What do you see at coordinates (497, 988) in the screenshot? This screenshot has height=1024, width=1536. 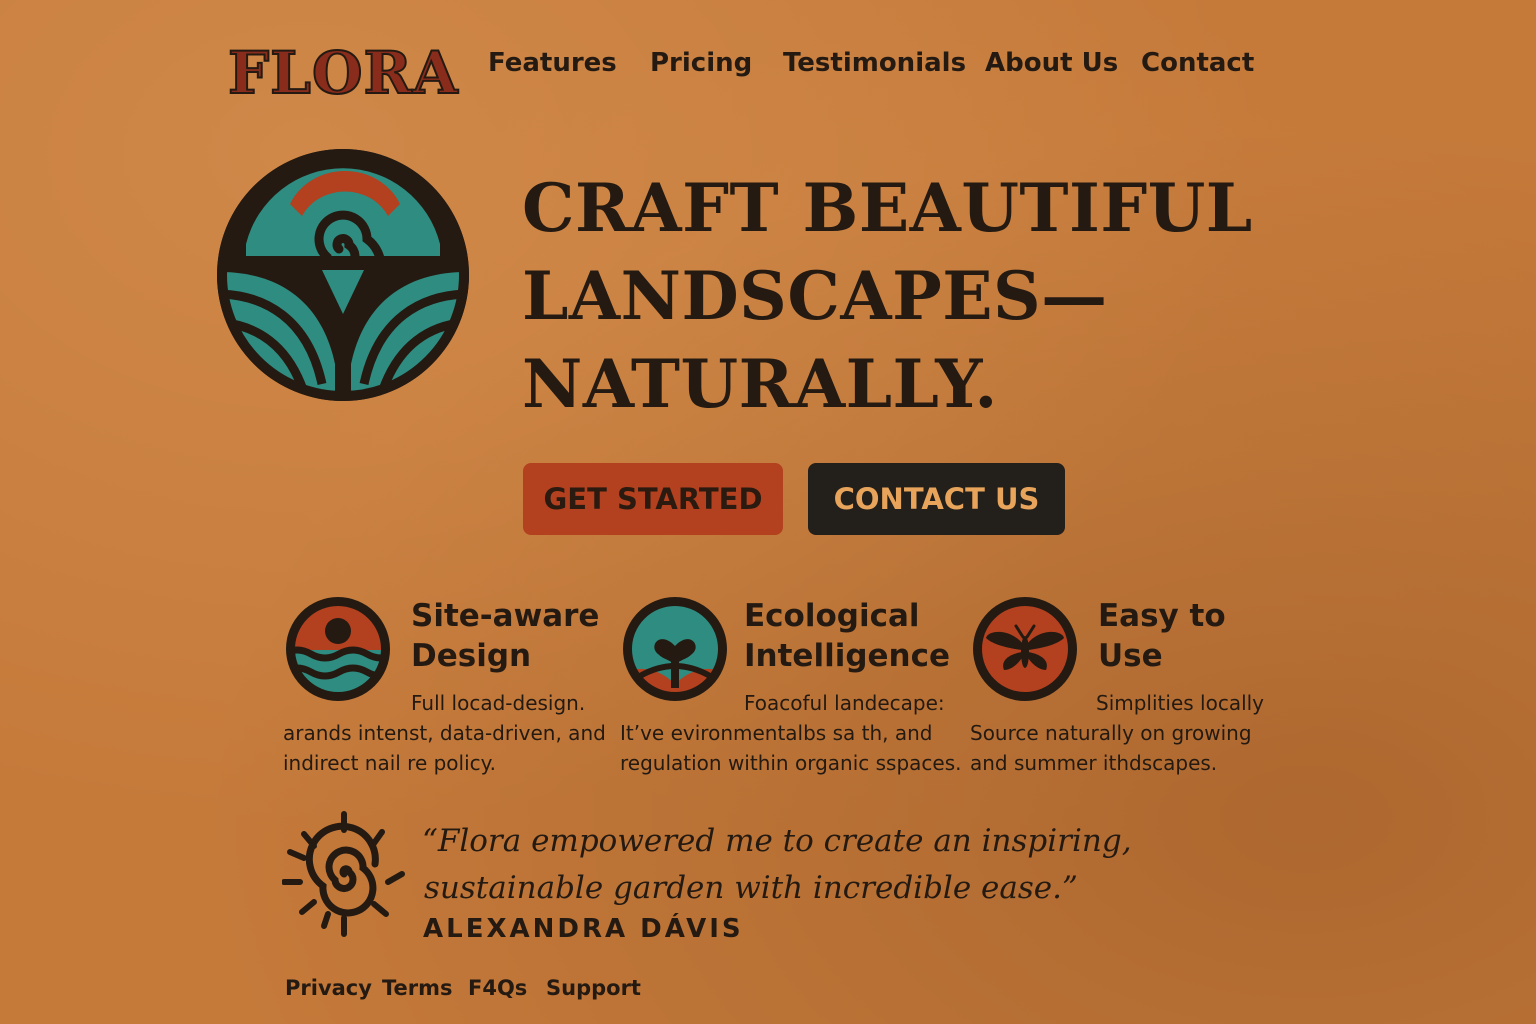 I see `footer-link-faqs: F4Qs` at bounding box center [497, 988].